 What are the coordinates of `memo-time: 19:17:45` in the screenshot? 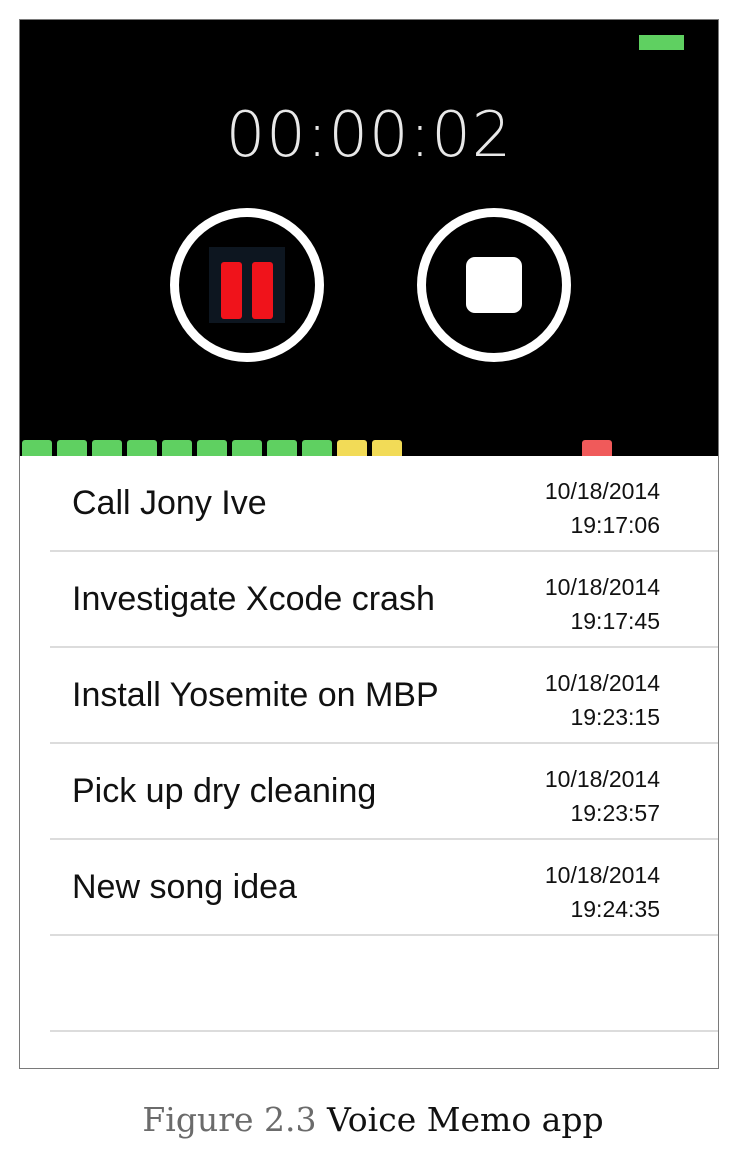 It's located at (615, 621).